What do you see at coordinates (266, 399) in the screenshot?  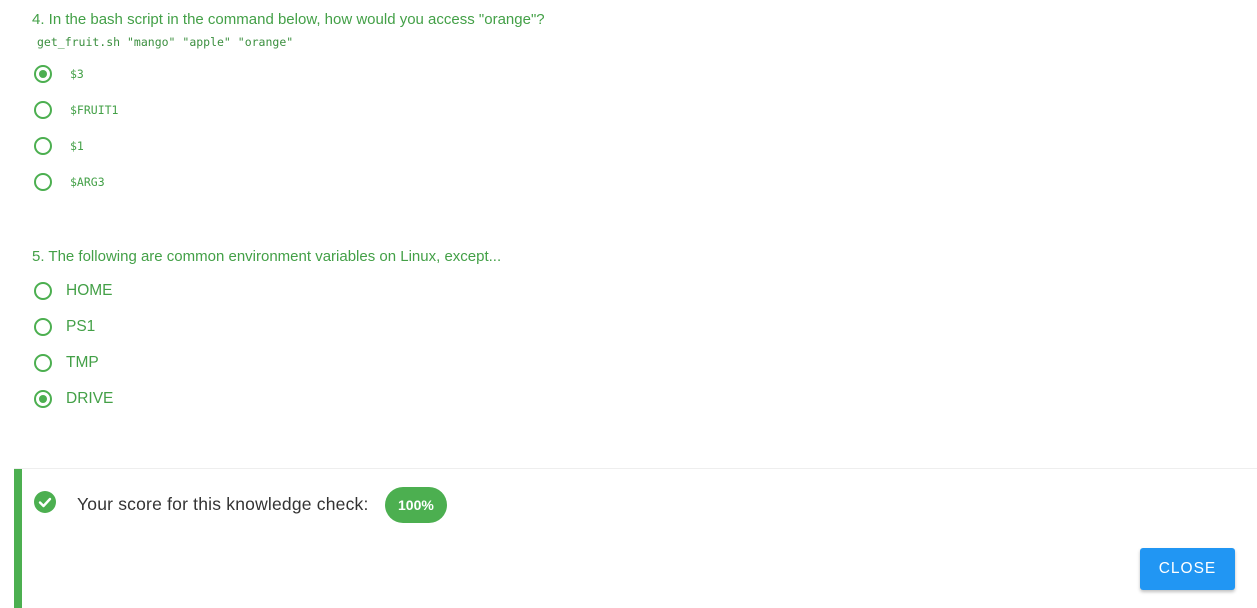 I see `option-drive: DRIVE` at bounding box center [266, 399].